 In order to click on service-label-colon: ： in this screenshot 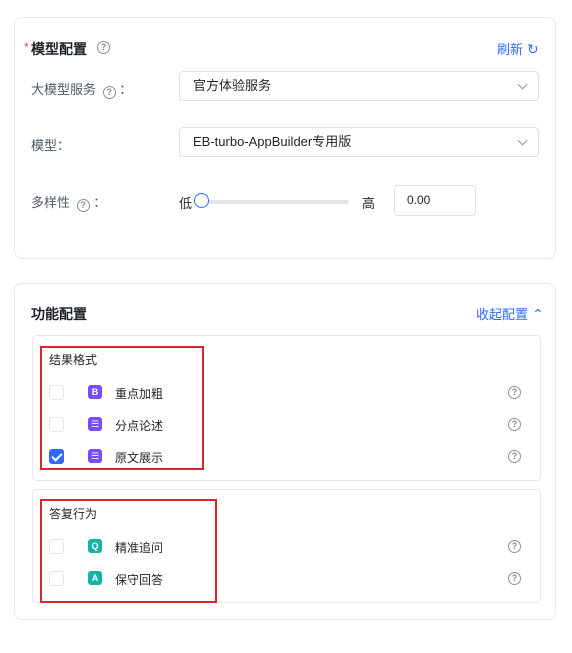, I will do `click(126, 89)`.